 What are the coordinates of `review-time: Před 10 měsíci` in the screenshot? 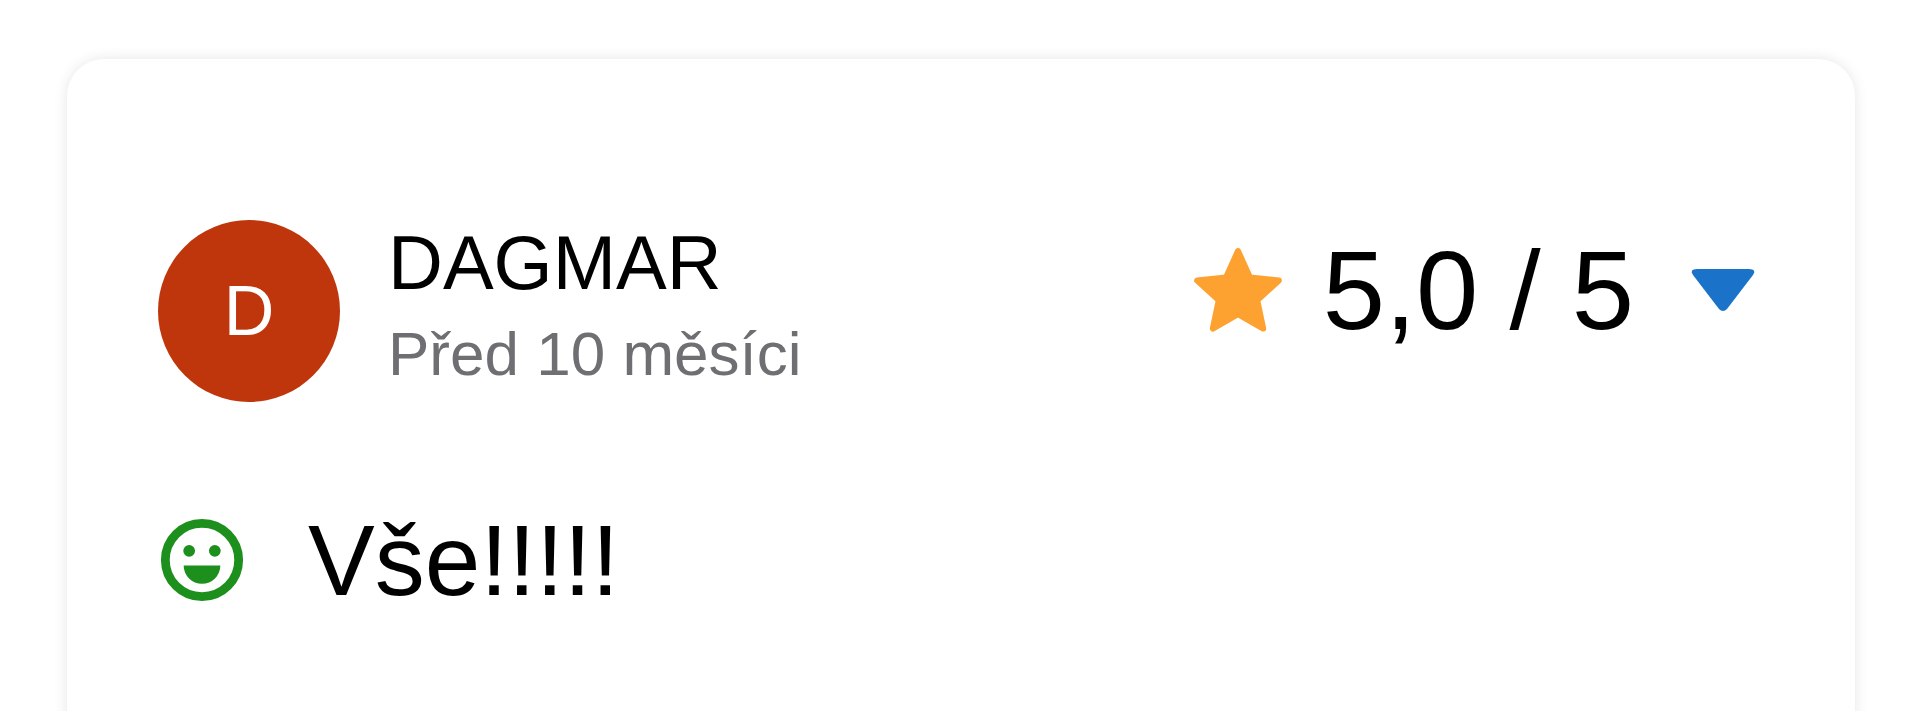 It's located at (595, 354).